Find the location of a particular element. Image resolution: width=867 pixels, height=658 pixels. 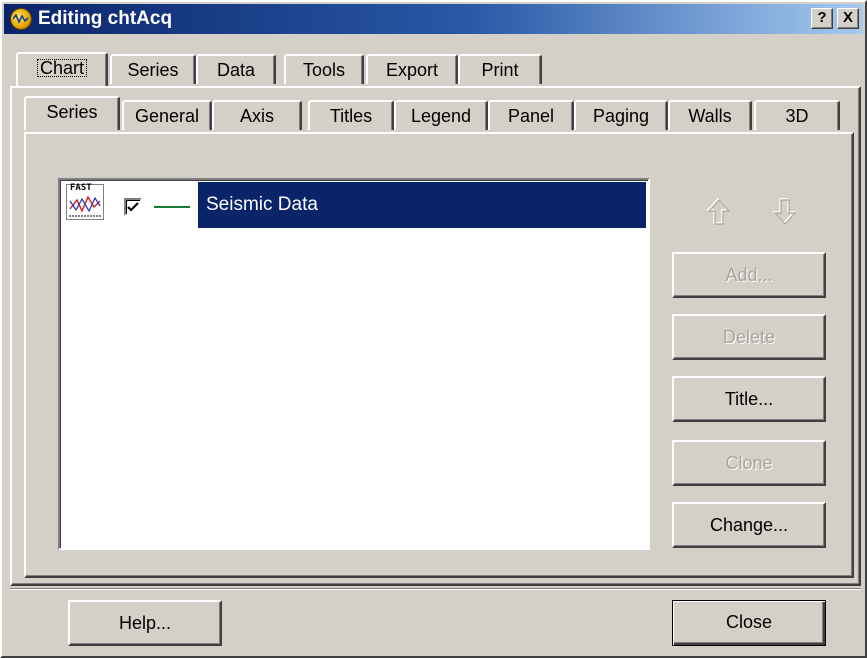

tab-walls: Walls is located at coordinates (710, 115).